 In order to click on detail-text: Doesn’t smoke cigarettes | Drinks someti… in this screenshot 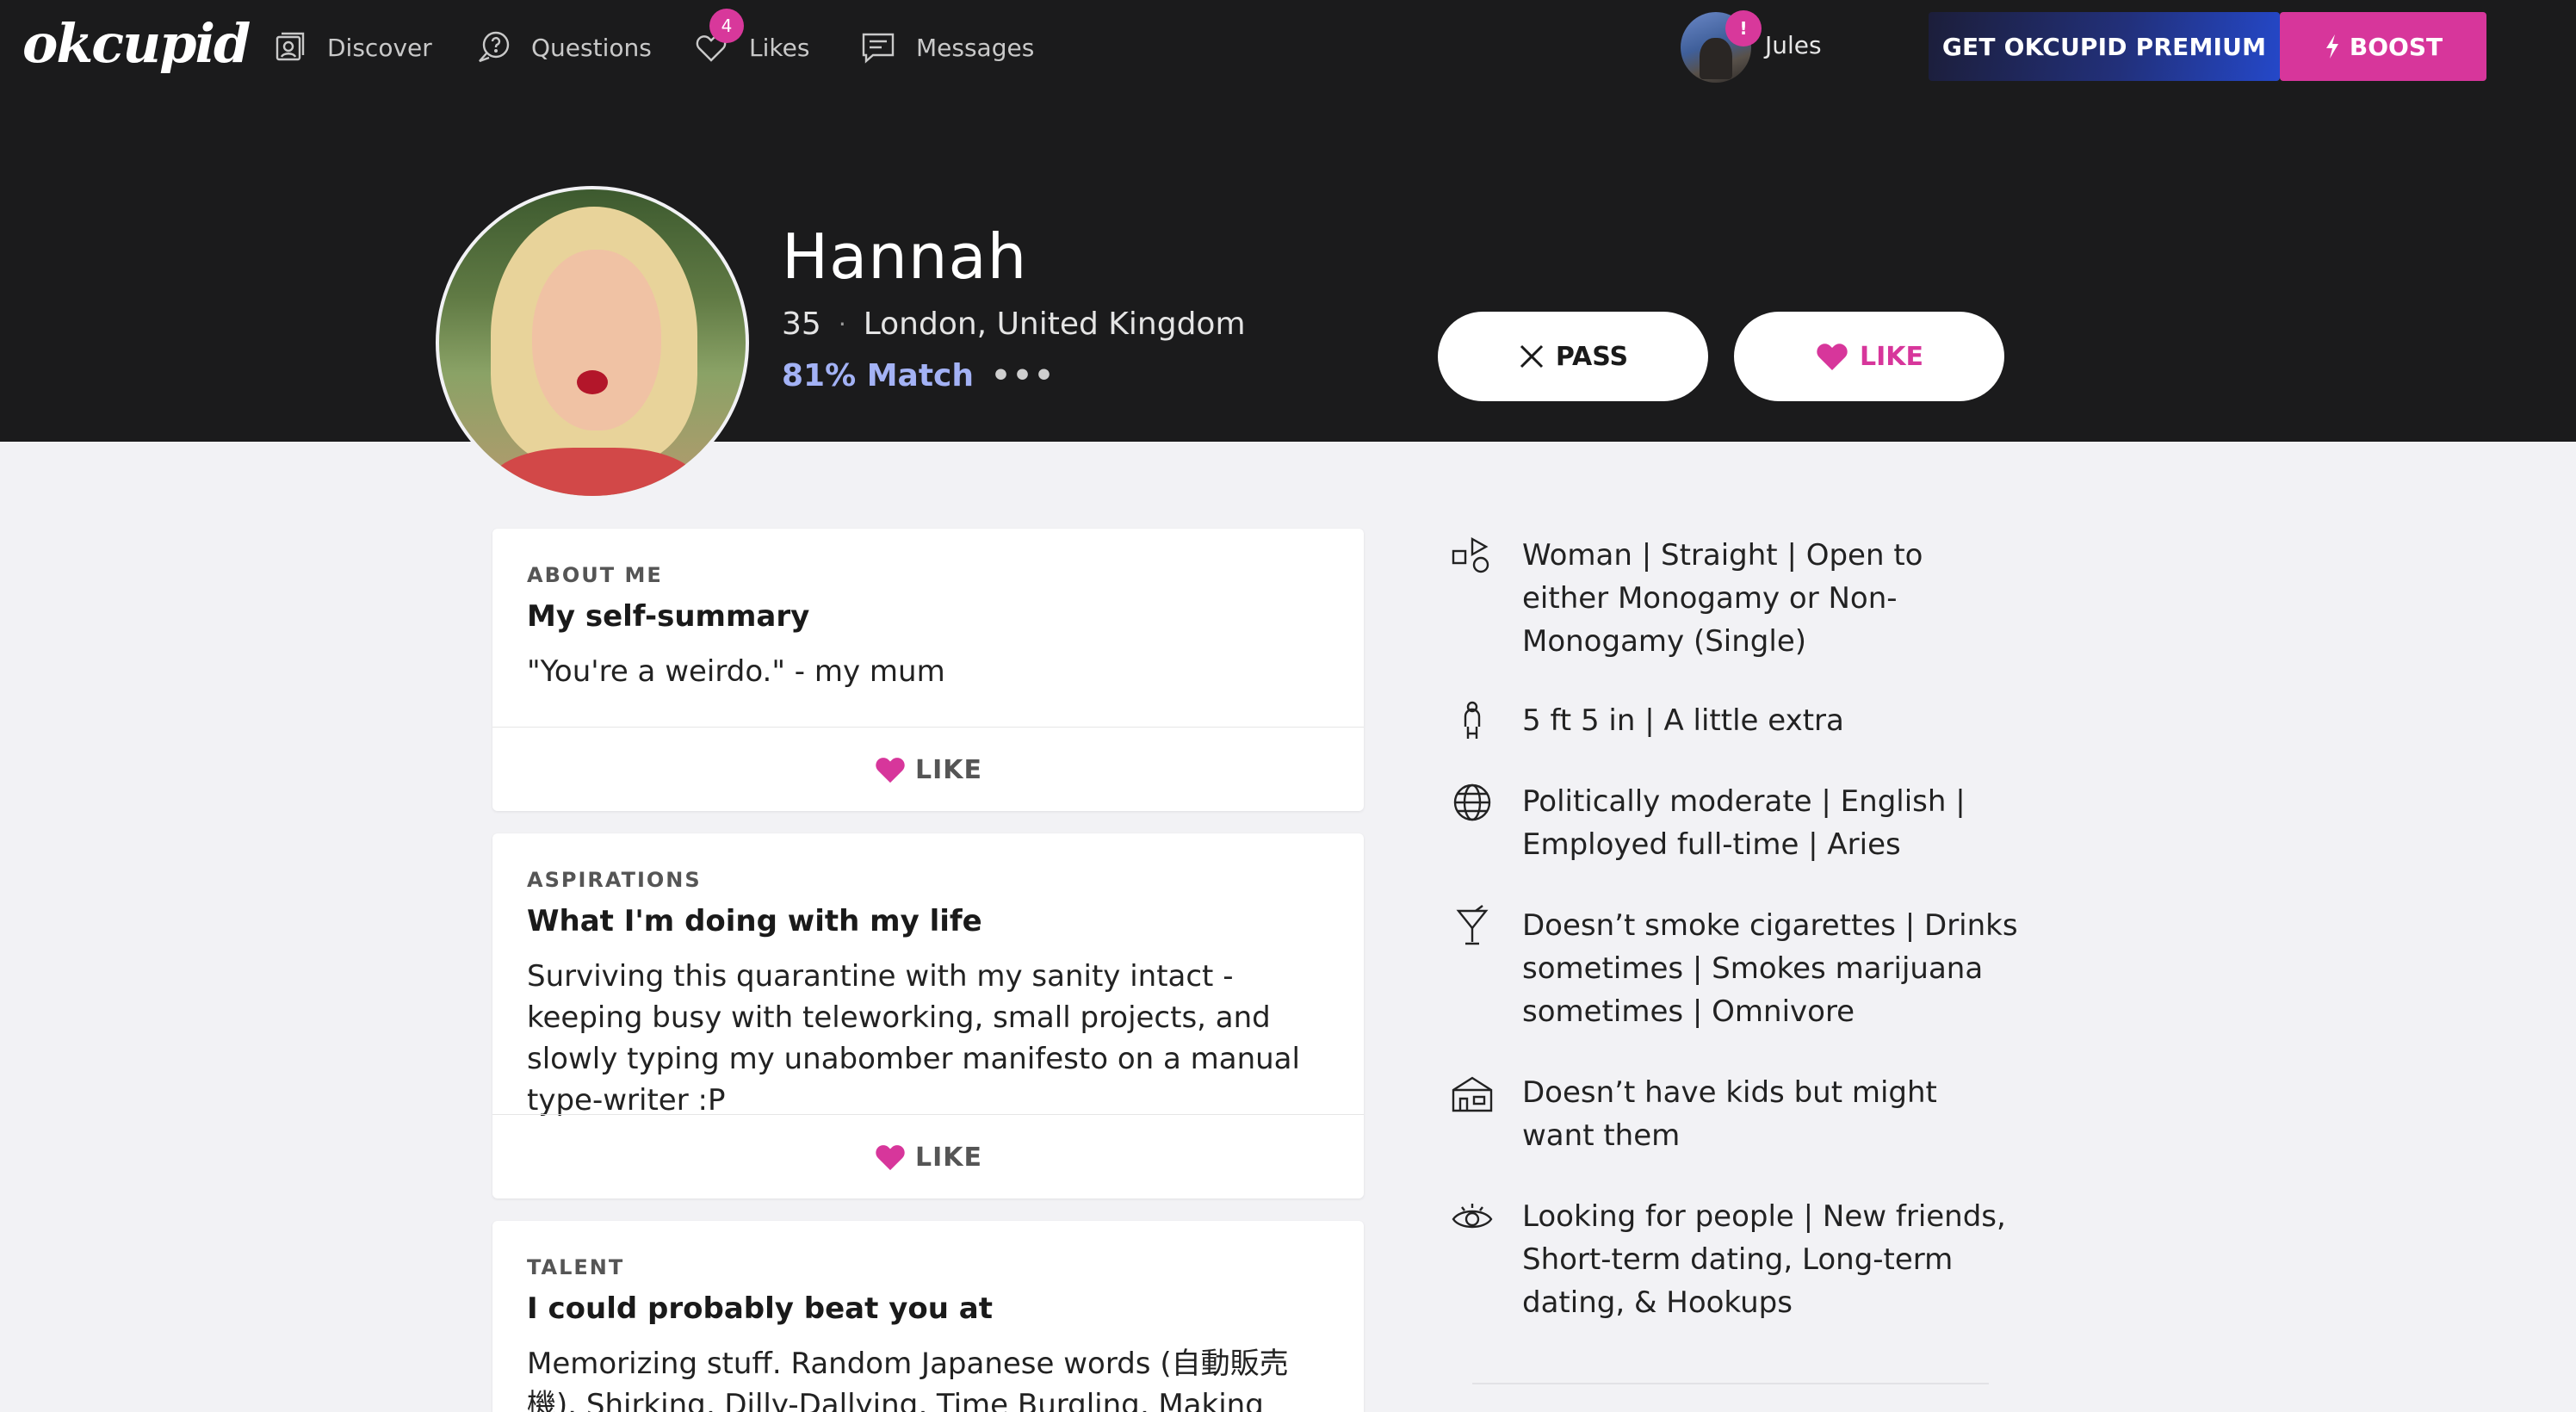, I will do `click(1770, 968)`.